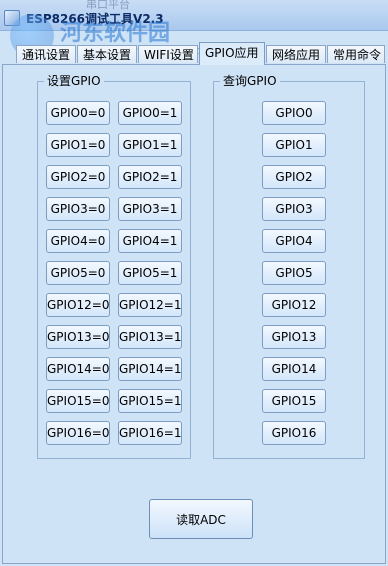  What do you see at coordinates (150, 369) in the screenshot?
I see `set-gpio14-1-button: GPIO14=1` at bounding box center [150, 369].